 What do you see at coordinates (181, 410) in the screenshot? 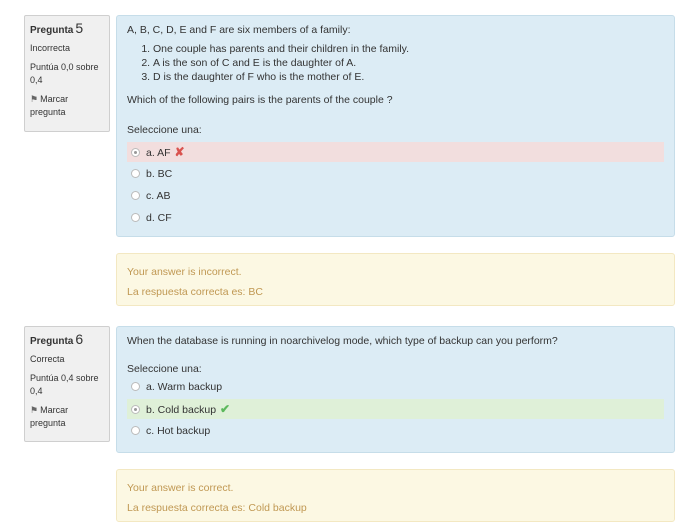
I see `option-label: b. Cold backup` at bounding box center [181, 410].